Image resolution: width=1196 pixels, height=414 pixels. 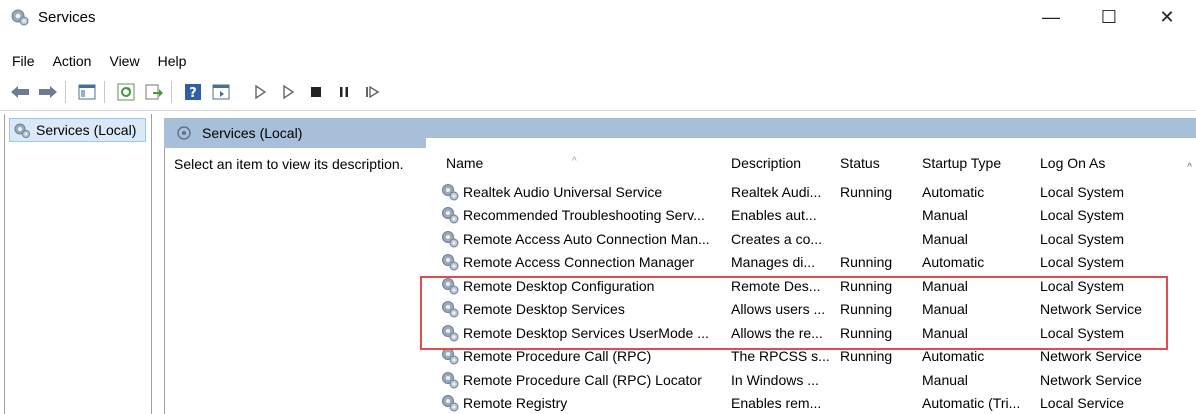 I want to click on description-panel: Select an item to view its description., so click(x=295, y=281).